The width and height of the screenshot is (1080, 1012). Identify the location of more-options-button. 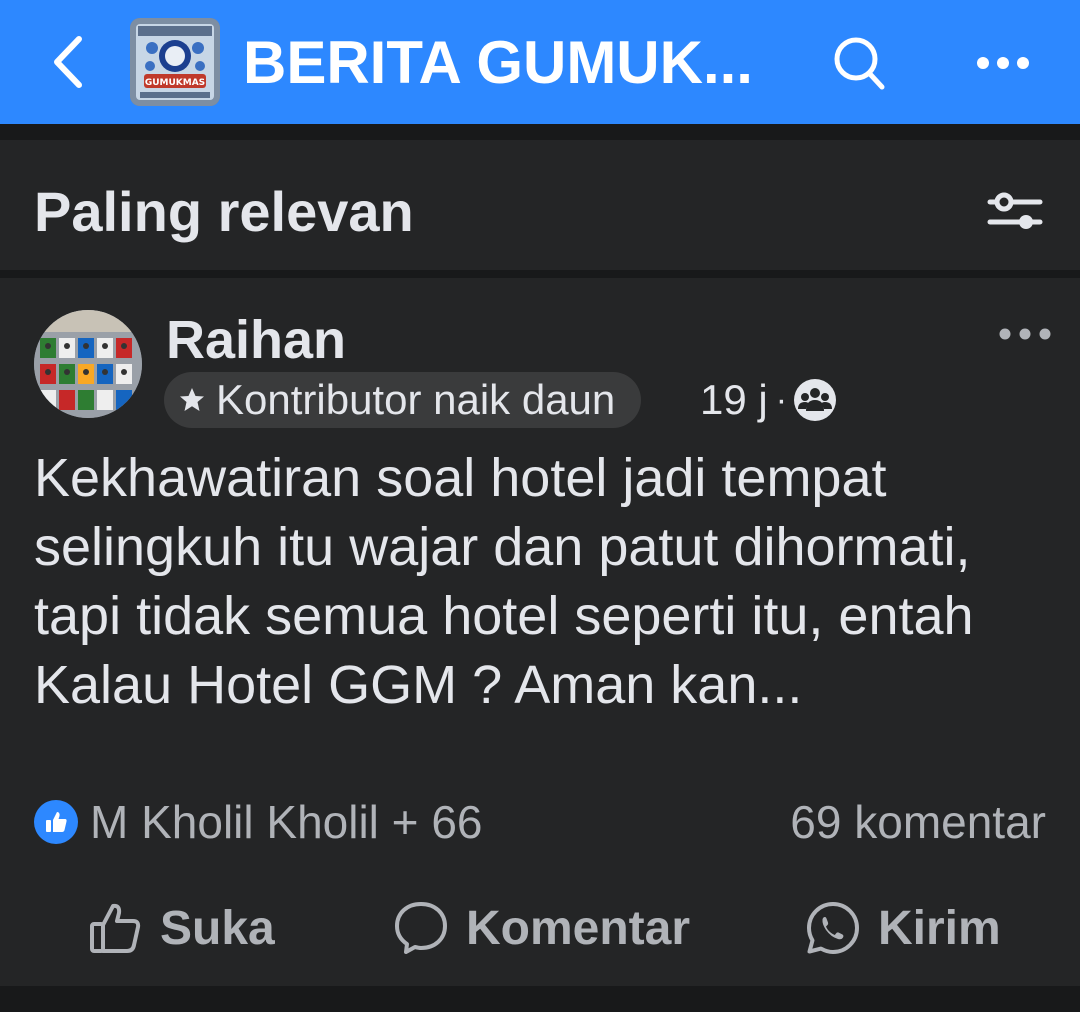
(1003, 63).